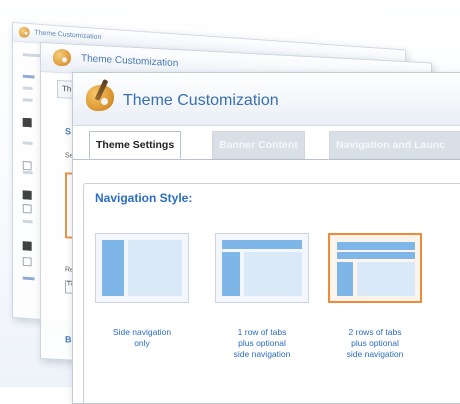 The height and width of the screenshot is (404, 460). I want to click on tab-divider, so click(266, 159).